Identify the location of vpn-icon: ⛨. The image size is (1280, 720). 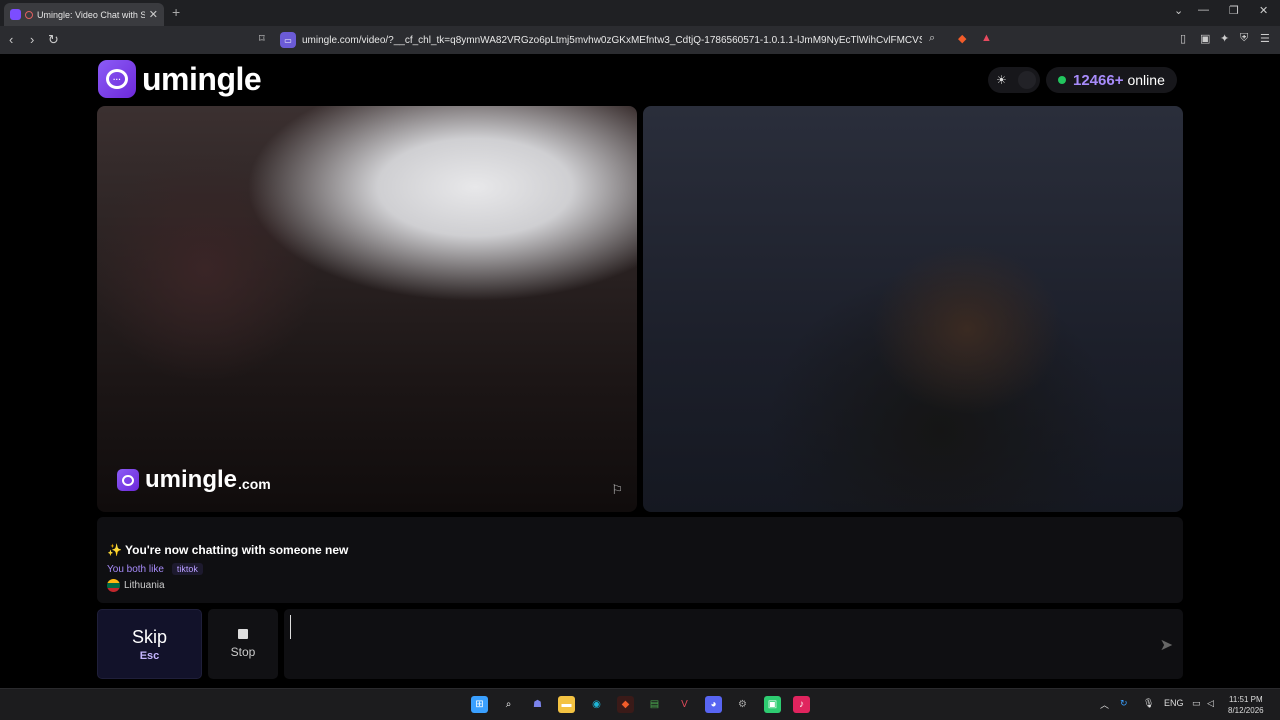
(1244, 38).